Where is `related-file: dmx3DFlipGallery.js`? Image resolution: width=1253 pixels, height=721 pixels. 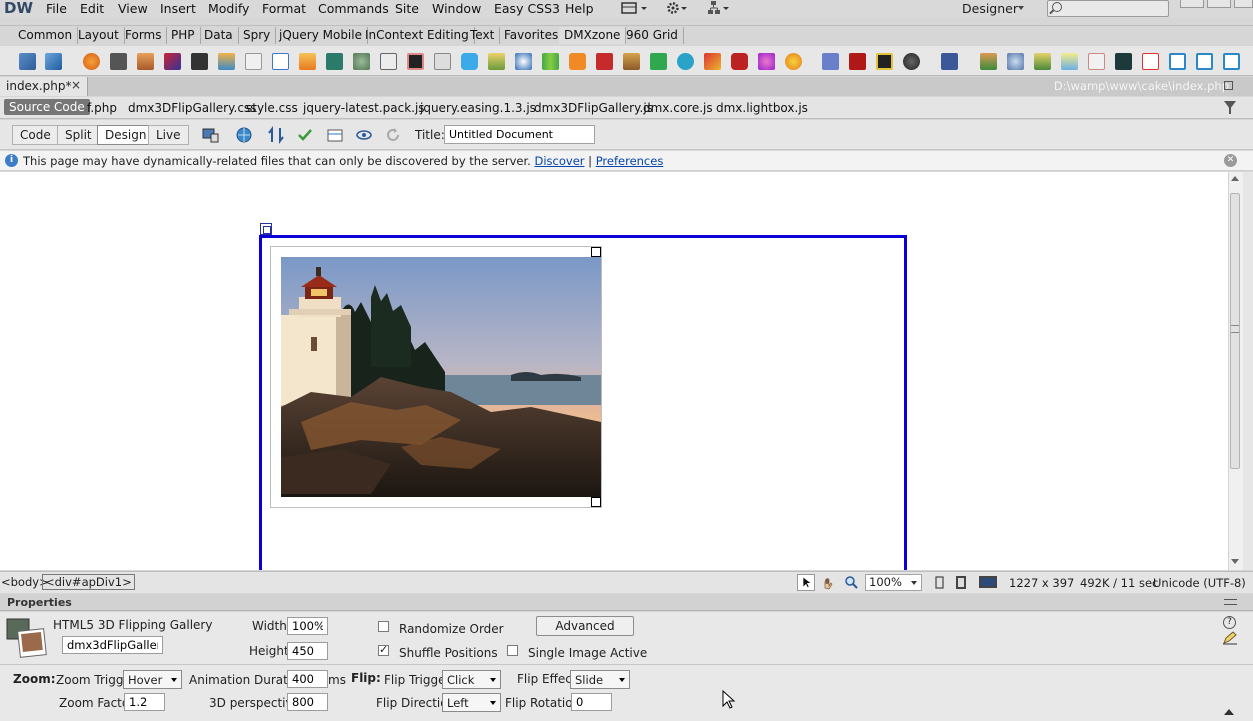
related-file: dmx3DFlipGallery.js is located at coordinates (593, 108).